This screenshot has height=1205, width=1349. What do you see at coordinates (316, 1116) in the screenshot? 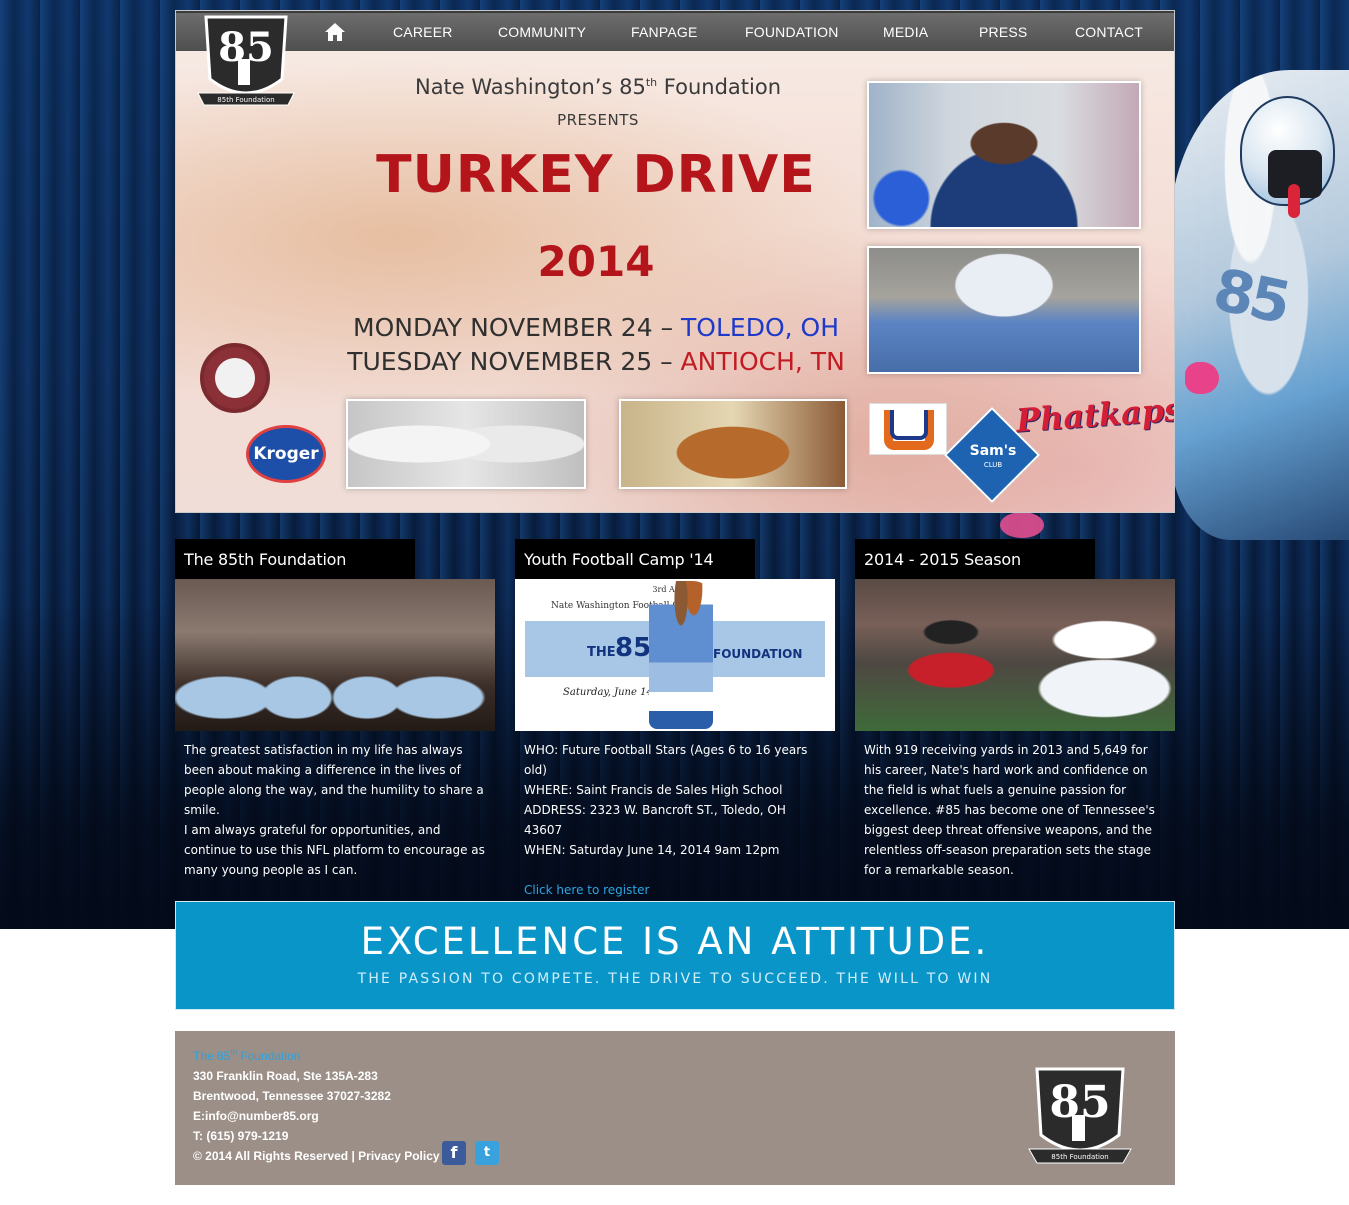
I see `footer-email: E:info@number85.org` at bounding box center [316, 1116].